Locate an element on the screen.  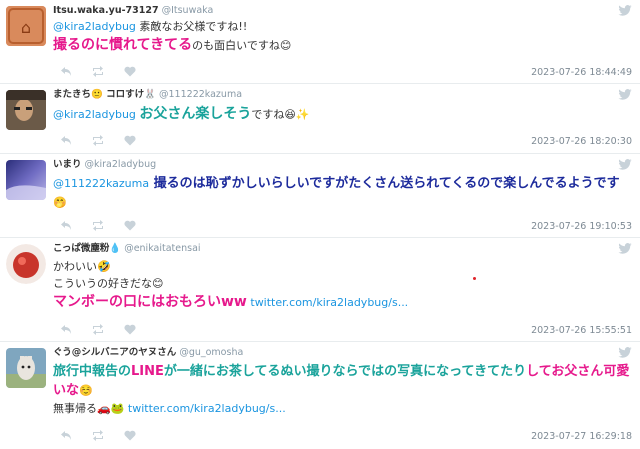
tweet-text-segment: のも面白いですね is located at coordinates (236, 45).